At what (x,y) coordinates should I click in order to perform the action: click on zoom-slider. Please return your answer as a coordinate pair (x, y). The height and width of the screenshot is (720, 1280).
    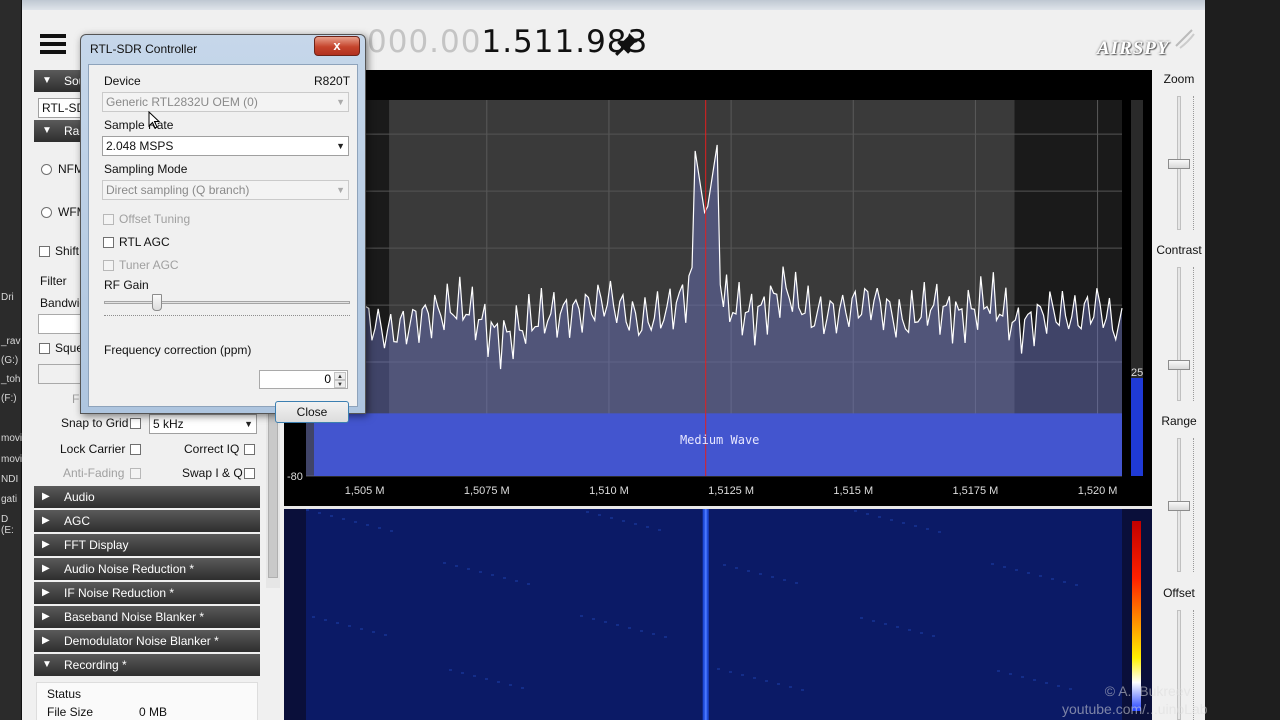
    Looking at the image, I should click on (1179, 164).